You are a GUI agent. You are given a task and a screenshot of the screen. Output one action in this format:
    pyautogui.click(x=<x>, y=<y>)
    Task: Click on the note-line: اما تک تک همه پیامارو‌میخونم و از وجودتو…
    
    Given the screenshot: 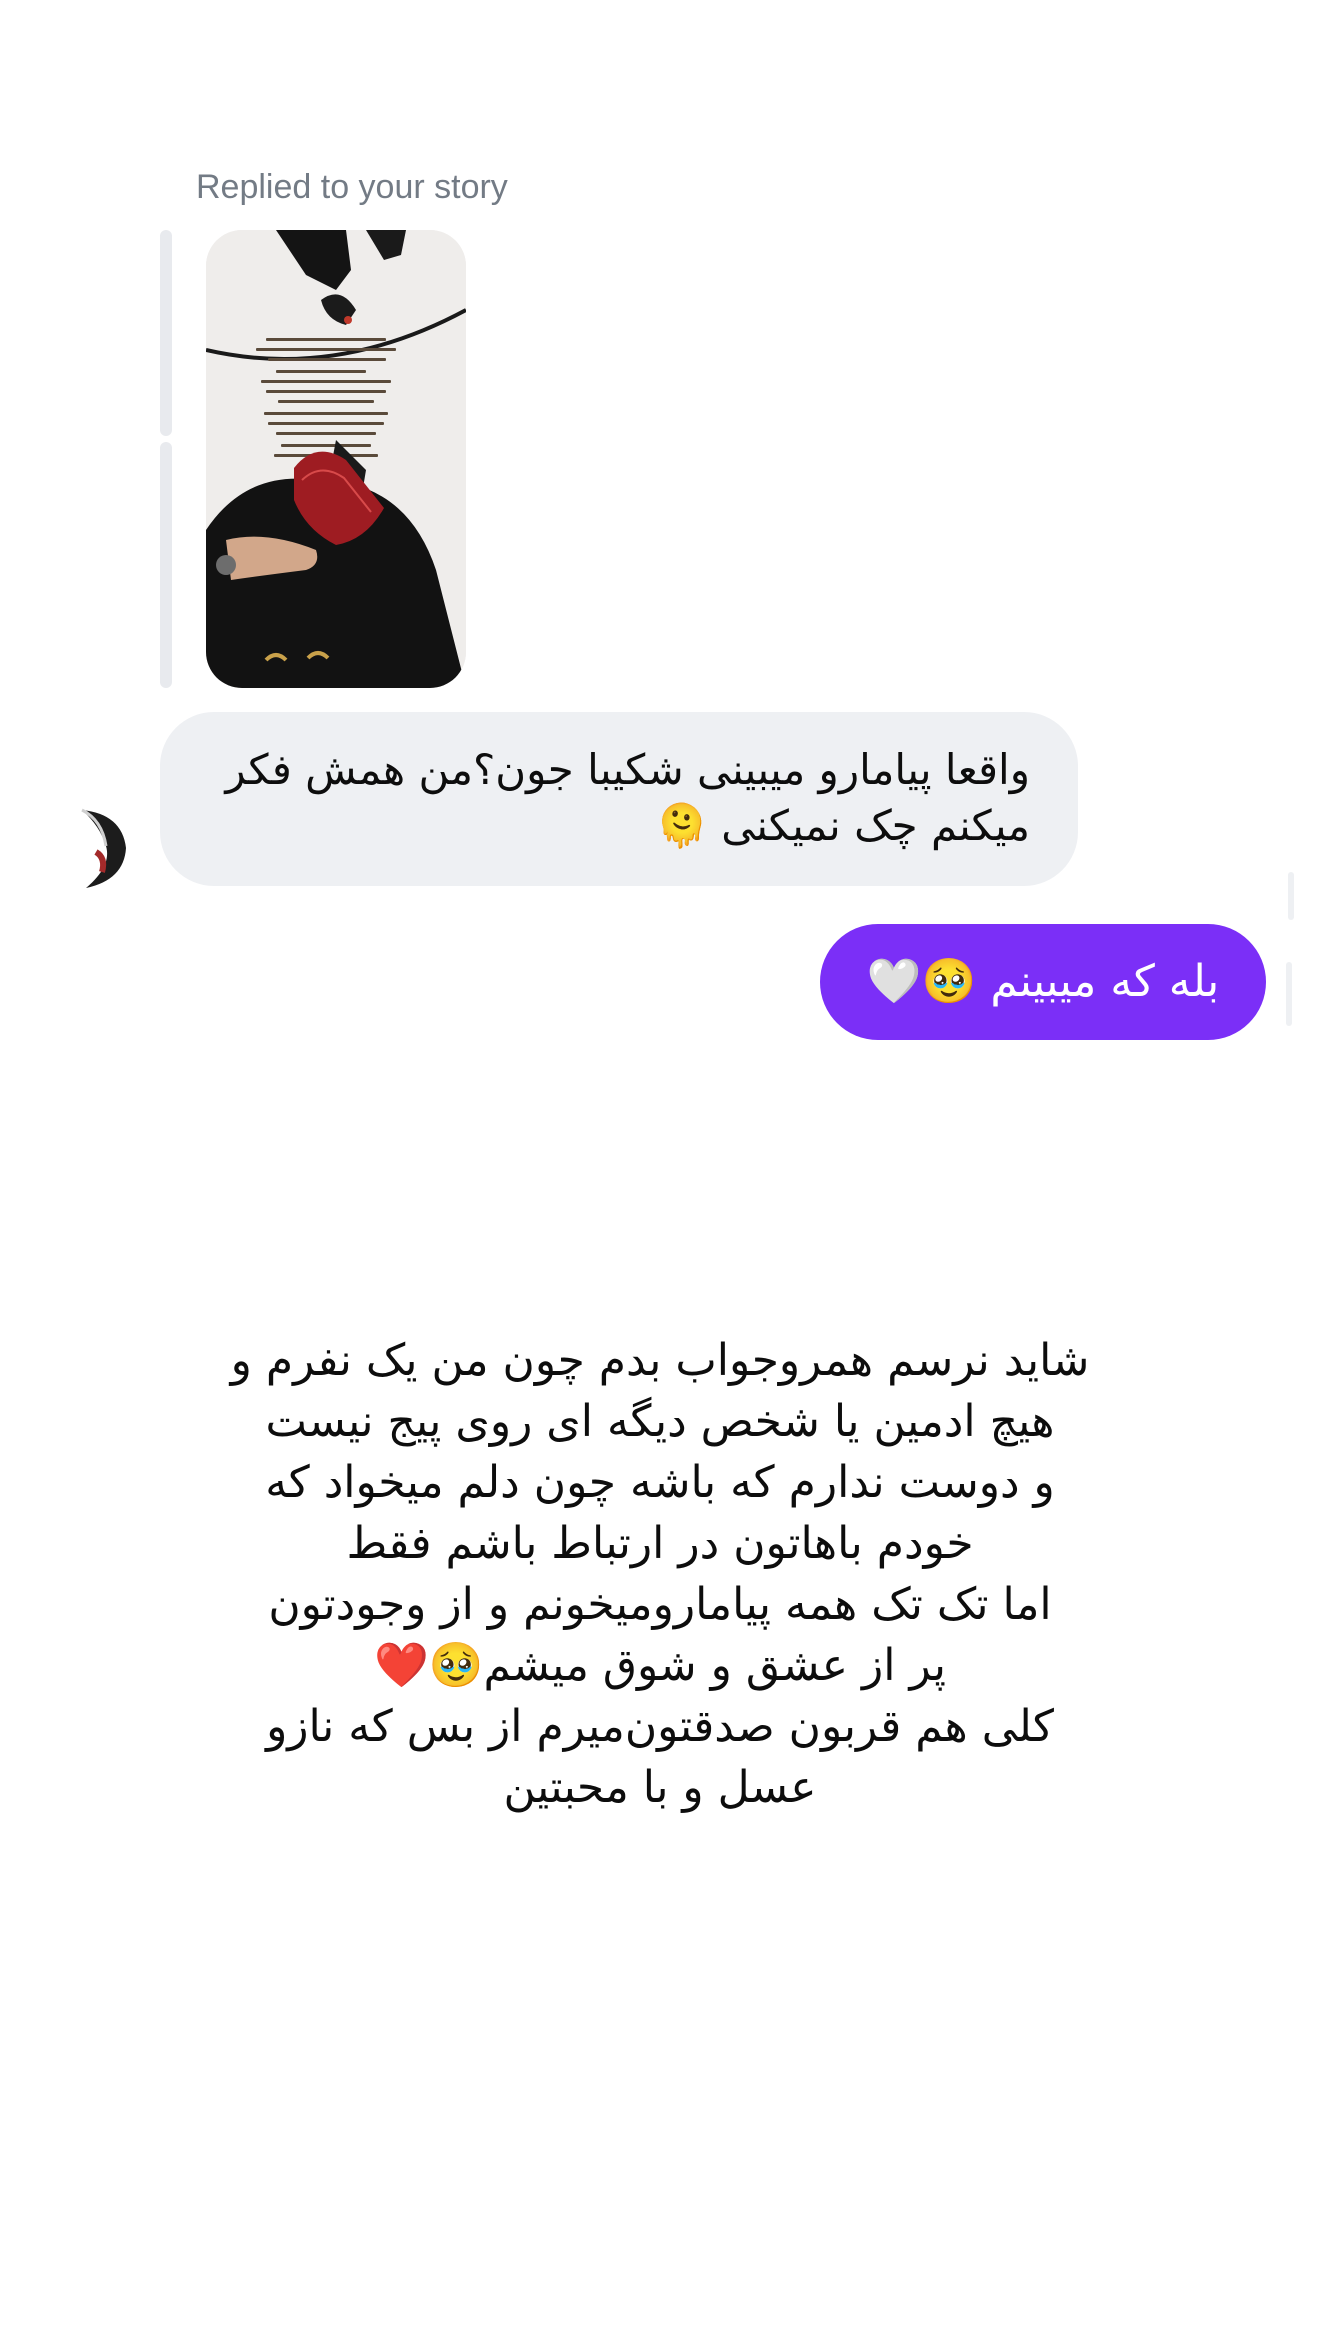 What is the action you would take?
    pyautogui.click(x=660, y=1604)
    